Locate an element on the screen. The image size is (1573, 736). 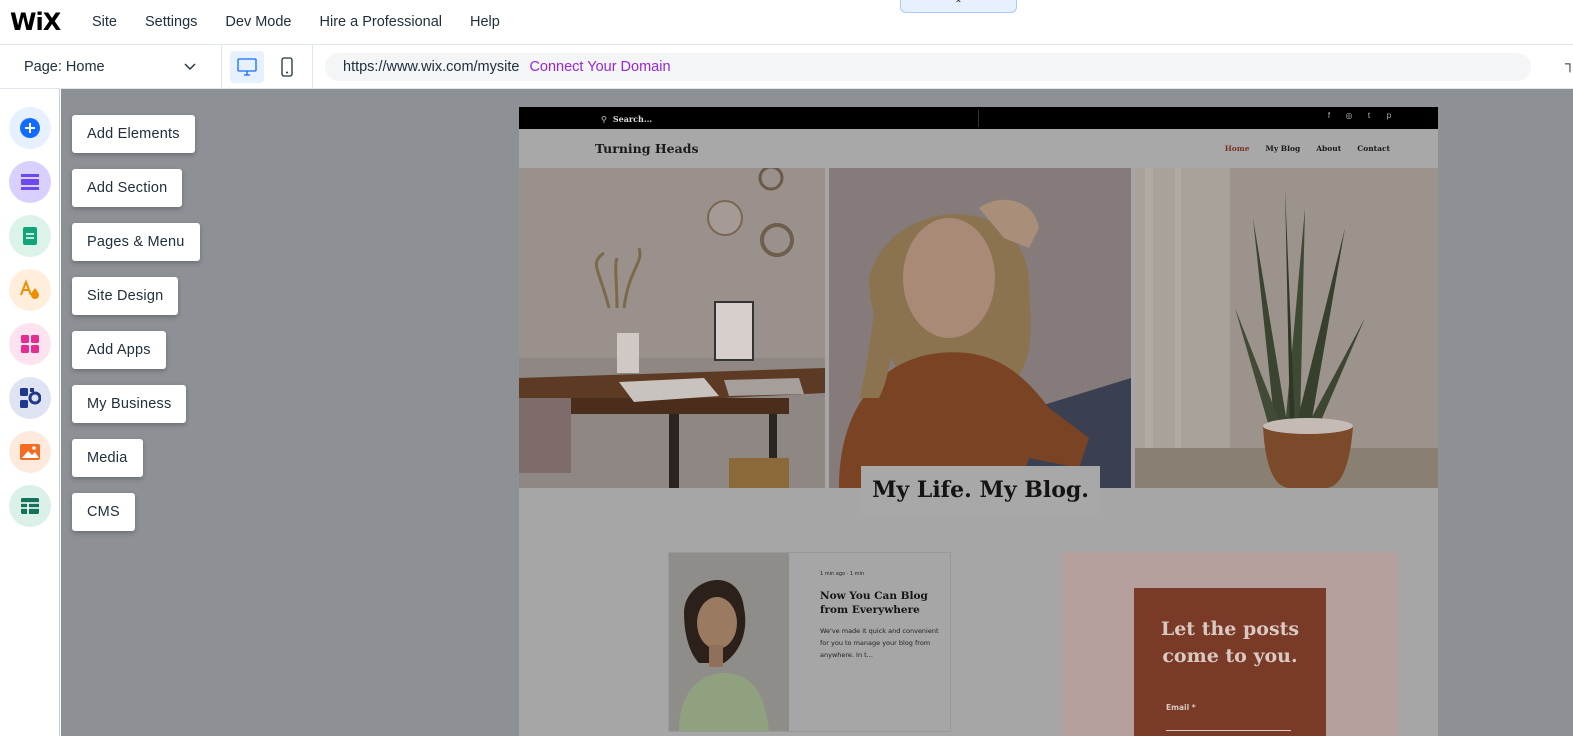
mobile-view-button is located at coordinates (287, 67).